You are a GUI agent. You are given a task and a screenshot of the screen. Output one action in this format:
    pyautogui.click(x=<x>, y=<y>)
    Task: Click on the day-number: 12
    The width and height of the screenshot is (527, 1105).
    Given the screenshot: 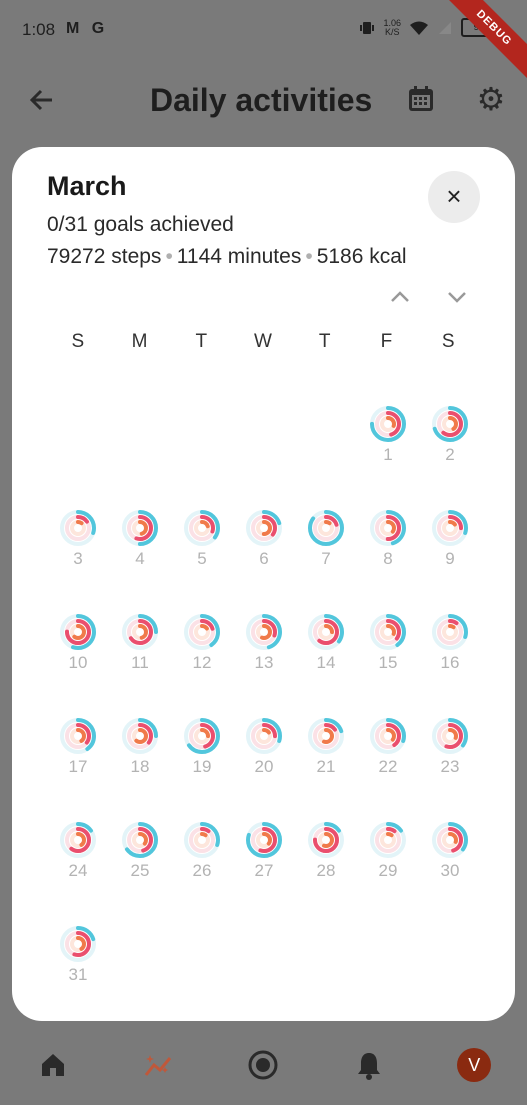 What is the action you would take?
    pyautogui.click(x=202, y=662)
    